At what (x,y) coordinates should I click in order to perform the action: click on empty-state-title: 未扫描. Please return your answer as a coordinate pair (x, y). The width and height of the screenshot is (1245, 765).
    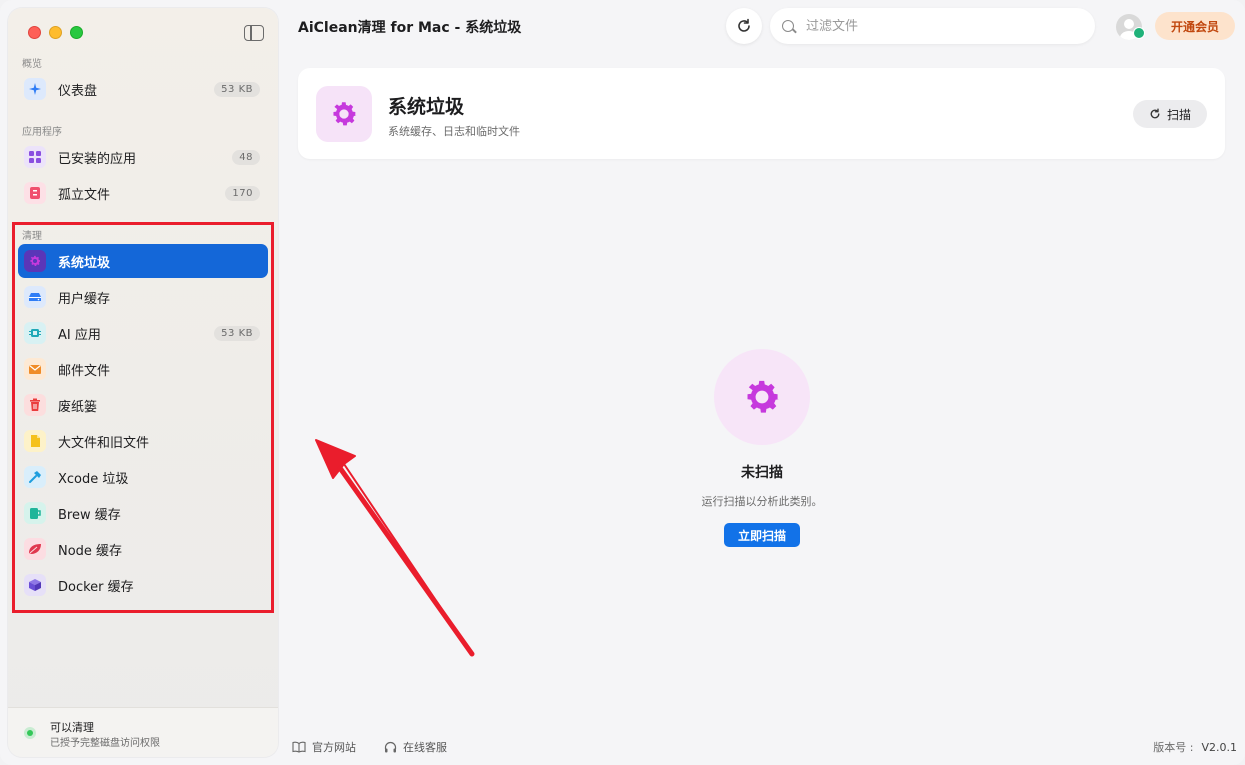
    Looking at the image, I should click on (762, 473).